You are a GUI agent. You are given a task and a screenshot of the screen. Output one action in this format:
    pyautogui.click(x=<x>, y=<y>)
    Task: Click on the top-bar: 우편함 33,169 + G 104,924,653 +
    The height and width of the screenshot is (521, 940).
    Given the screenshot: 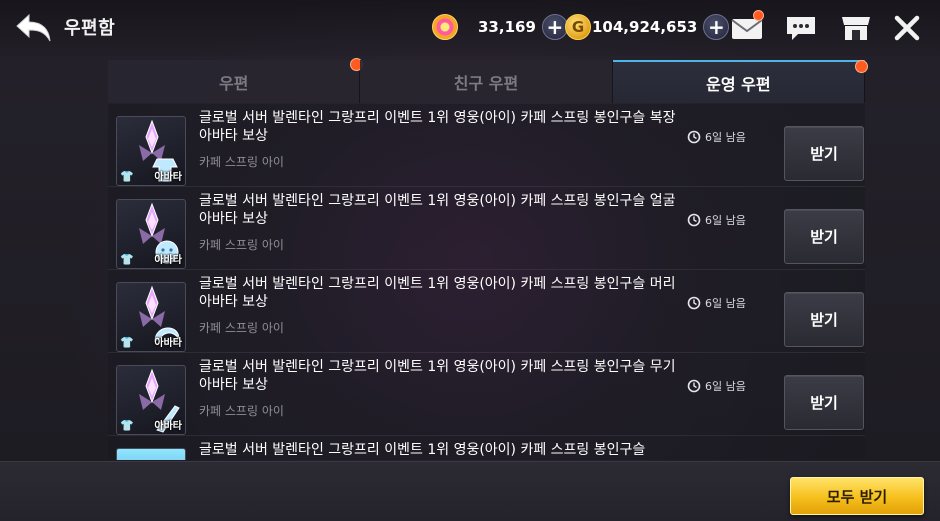 What is the action you would take?
    pyautogui.click(x=470, y=28)
    